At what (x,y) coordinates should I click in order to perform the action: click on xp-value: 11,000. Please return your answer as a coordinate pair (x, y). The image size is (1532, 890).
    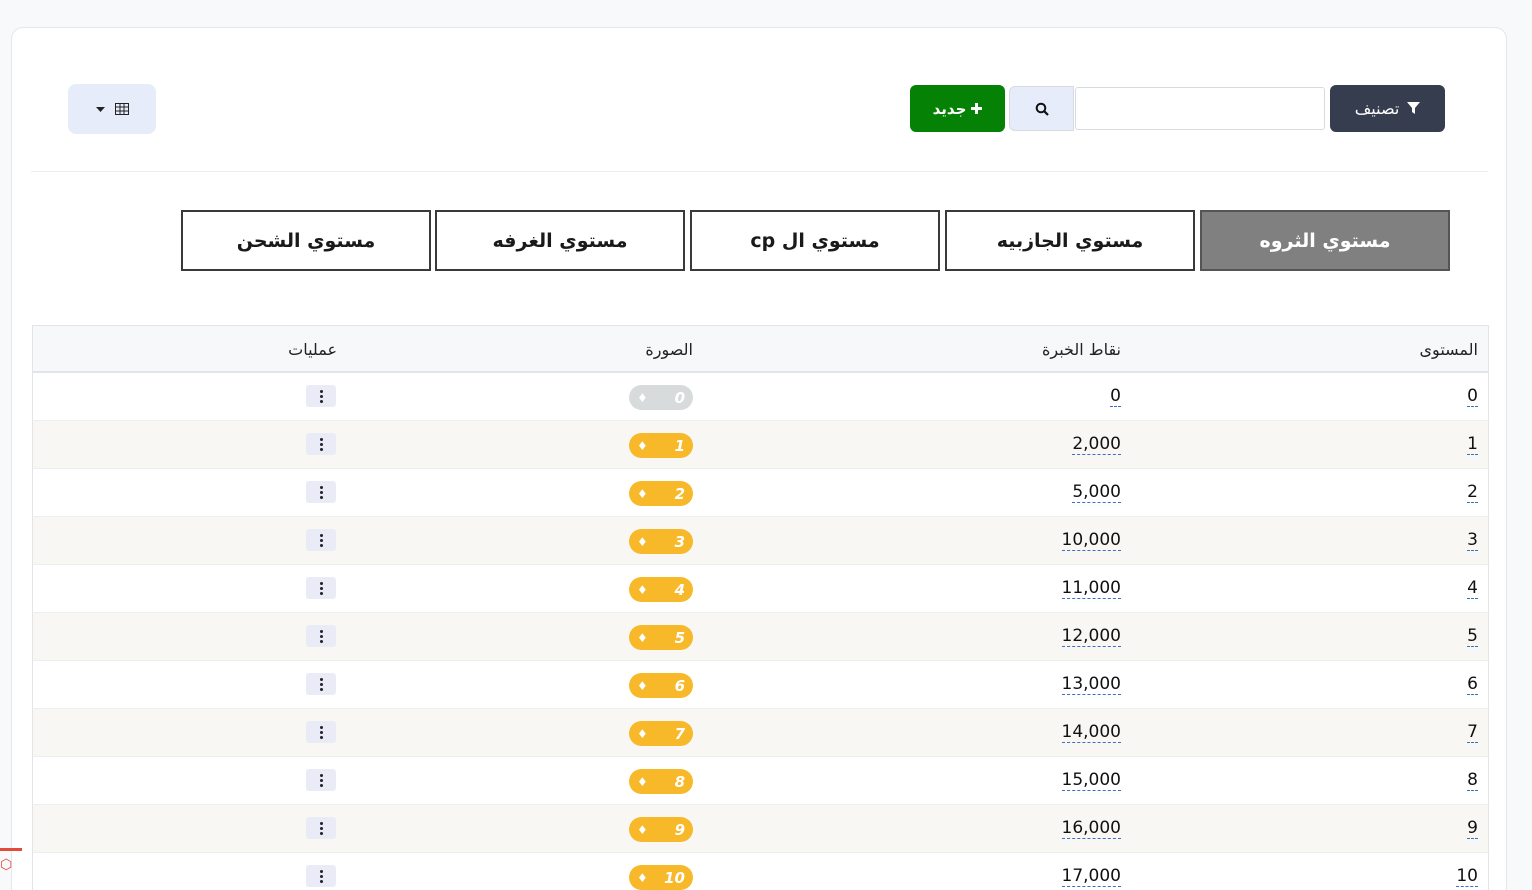
    Looking at the image, I should click on (1091, 588).